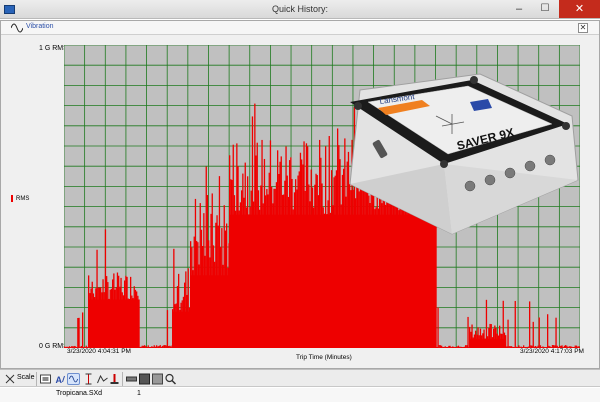 The image size is (600, 402). I want to click on panel-title: Vibration, so click(40, 26).